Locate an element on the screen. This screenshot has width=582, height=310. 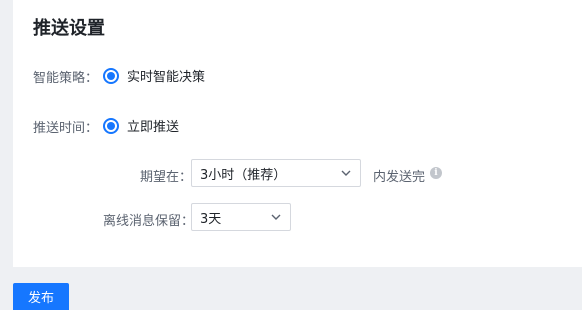
push-time-radio-option: 立即推送 is located at coordinates (141, 125).